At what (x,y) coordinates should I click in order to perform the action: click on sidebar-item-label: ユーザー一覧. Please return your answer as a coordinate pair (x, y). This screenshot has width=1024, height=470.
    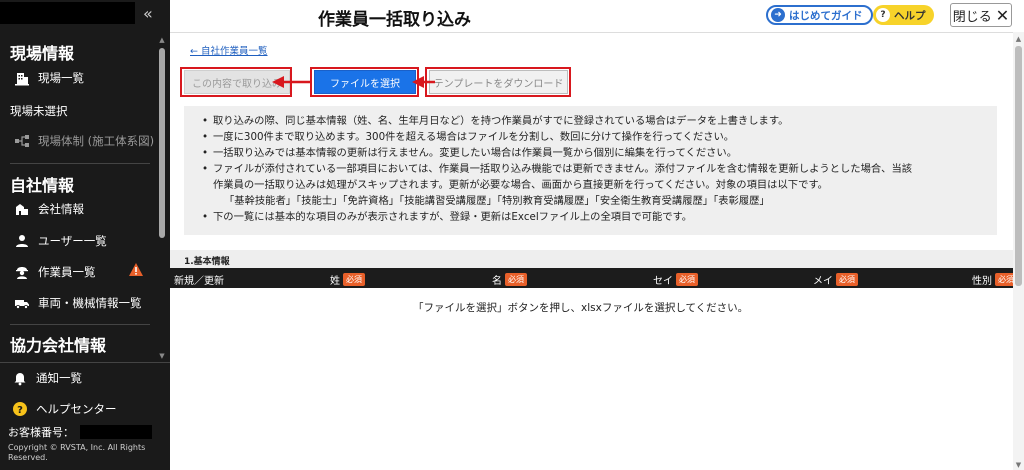
    Looking at the image, I should click on (72, 241).